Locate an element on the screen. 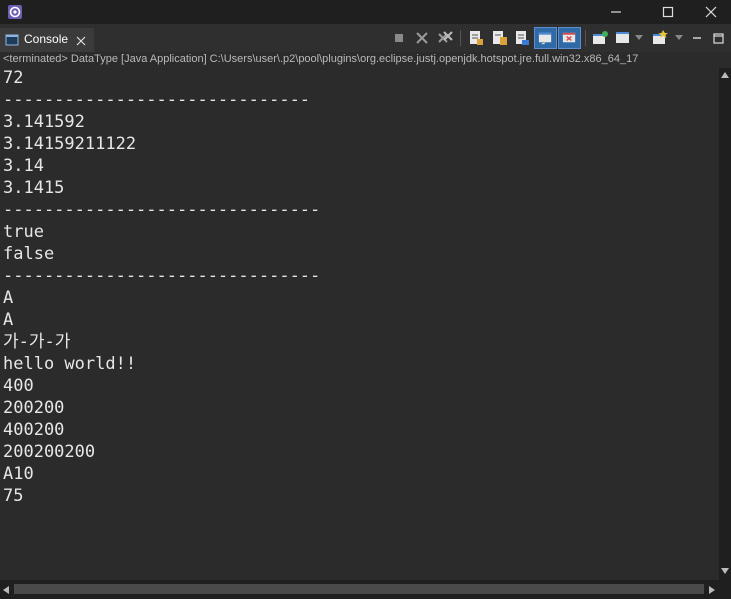 The image size is (731, 599). console-line: 75 is located at coordinates (13, 496).